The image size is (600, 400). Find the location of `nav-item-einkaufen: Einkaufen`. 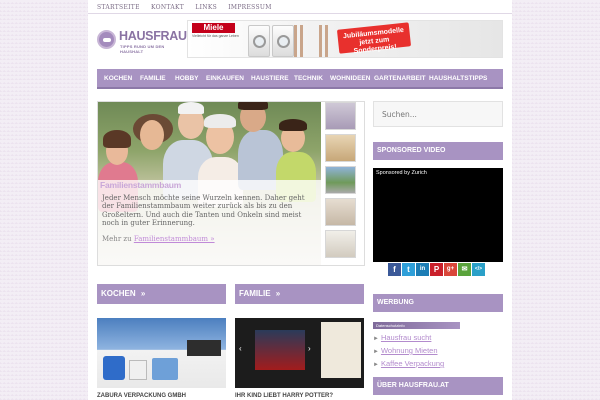

nav-item-einkaufen: Einkaufen is located at coordinates (225, 79).